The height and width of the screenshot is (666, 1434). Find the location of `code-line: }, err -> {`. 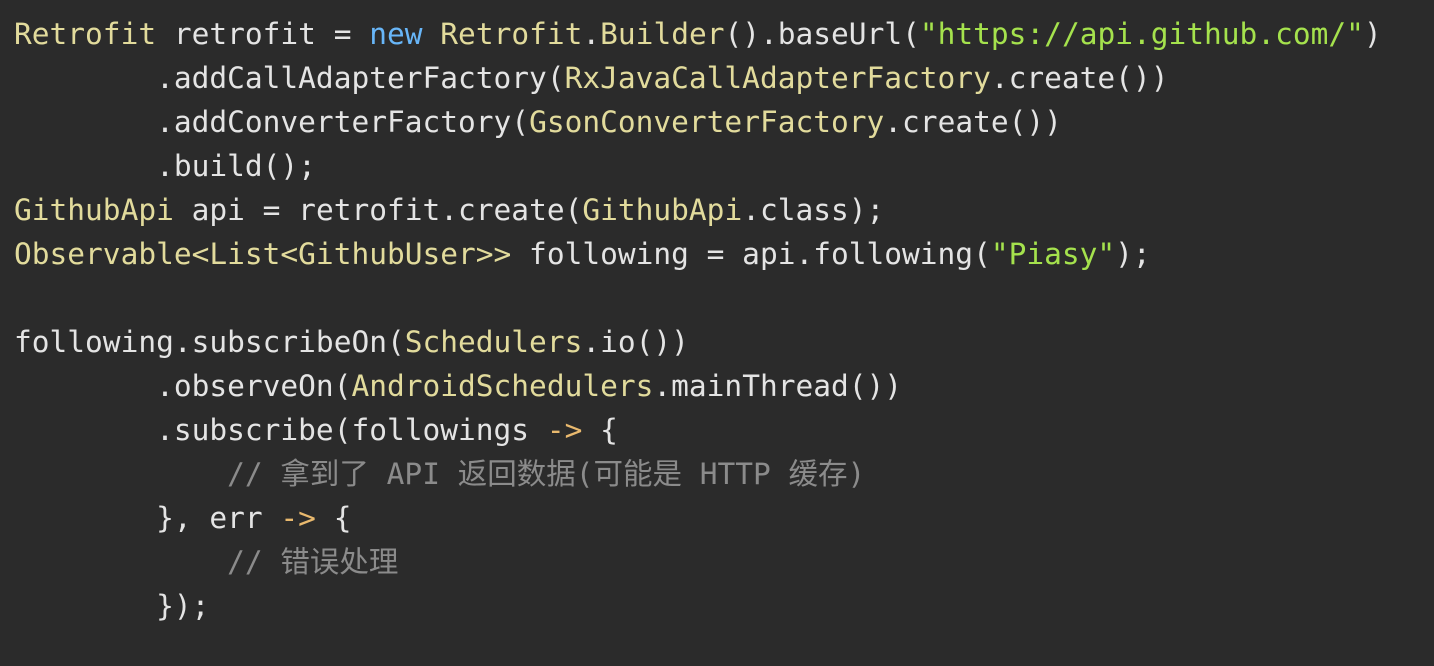

code-line: }, err -> { is located at coordinates (698, 518).